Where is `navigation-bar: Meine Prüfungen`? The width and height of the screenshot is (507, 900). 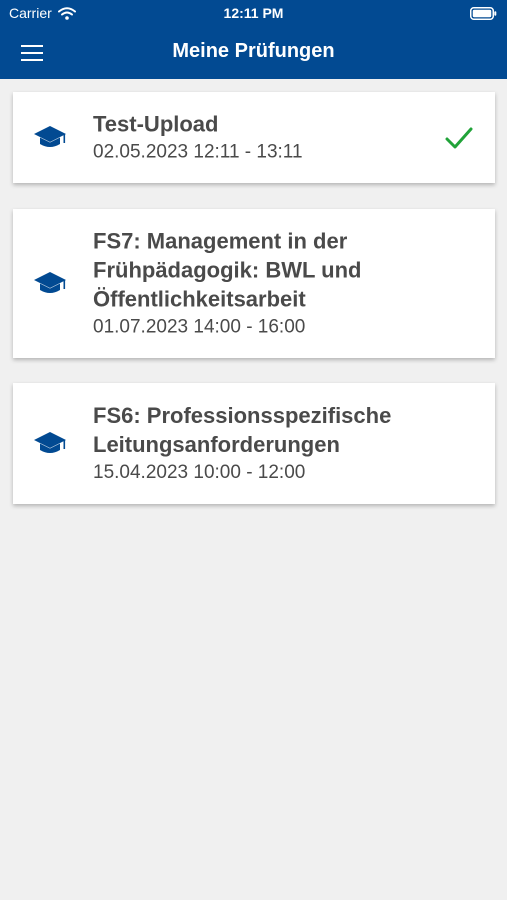
navigation-bar: Meine Prüfungen is located at coordinates (253, 53).